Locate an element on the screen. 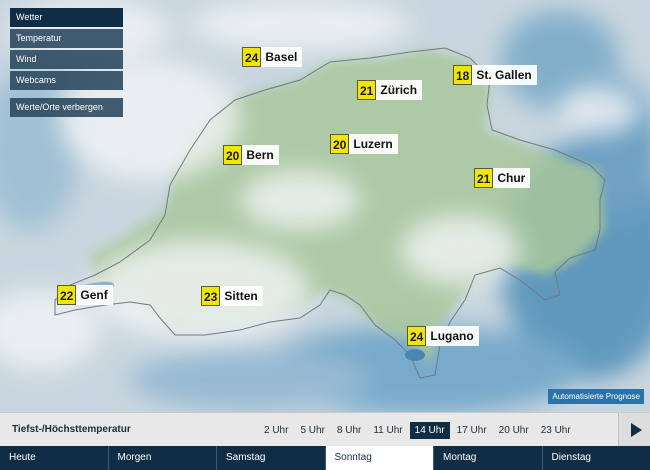 The image size is (650, 470). city-marker-genf: 22 Genf is located at coordinates (85, 295).